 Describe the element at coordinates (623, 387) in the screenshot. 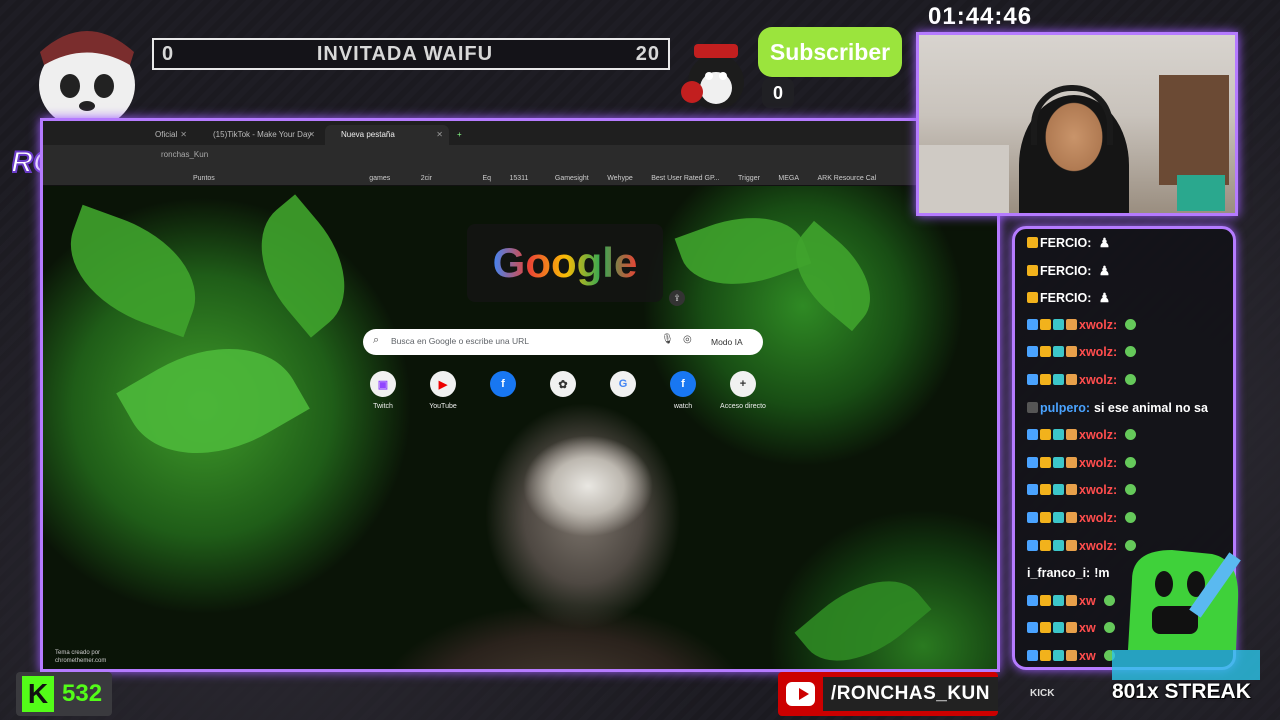

I see `shortcut-translate: G` at that location.